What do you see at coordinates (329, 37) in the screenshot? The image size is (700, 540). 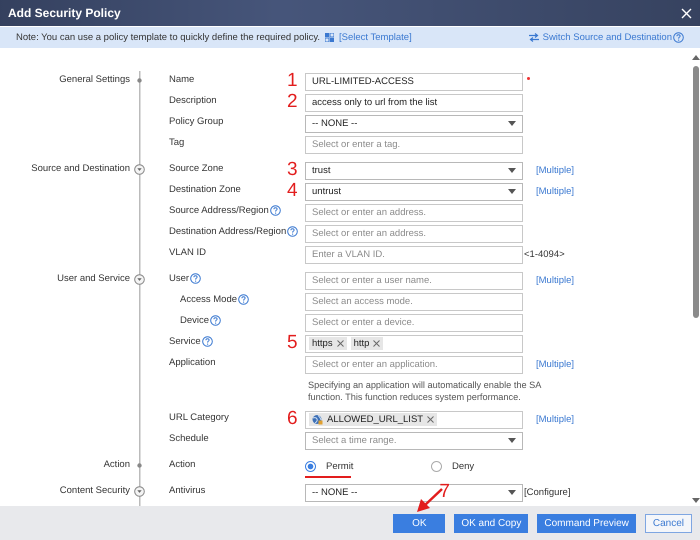 I see `template-icon` at bounding box center [329, 37].